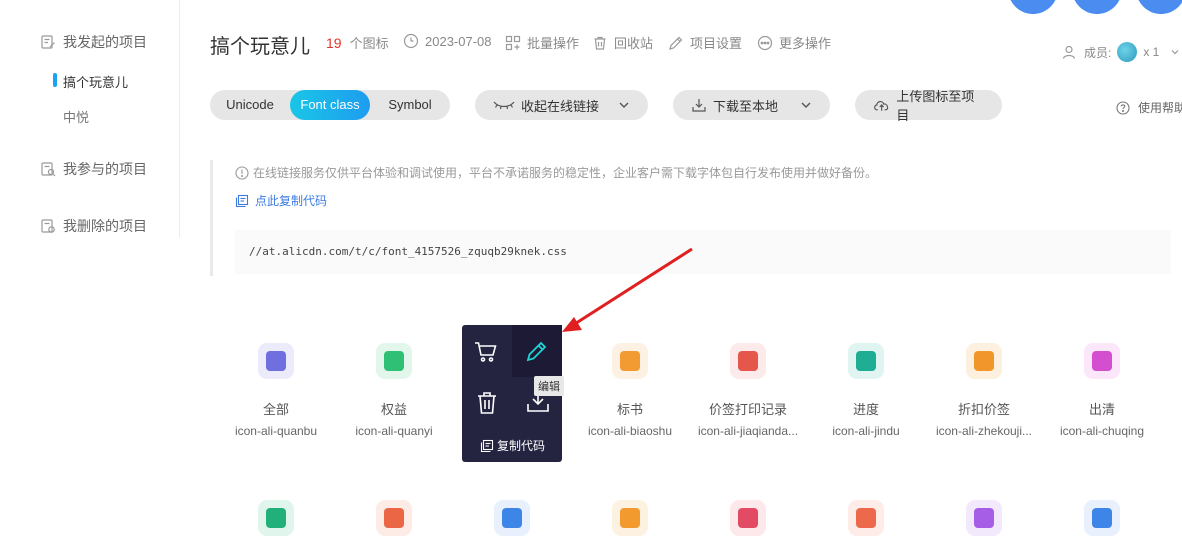  Describe the element at coordinates (1102, 390) in the screenshot. I see `icon-card: 出清 icon-ali-chuqing` at that location.